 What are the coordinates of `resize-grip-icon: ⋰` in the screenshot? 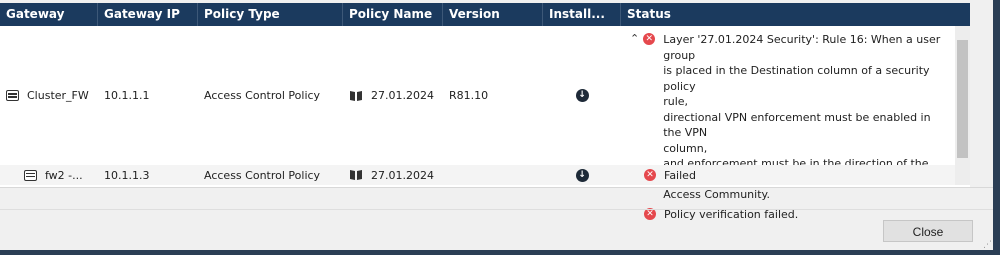 It's located at (987, 245).